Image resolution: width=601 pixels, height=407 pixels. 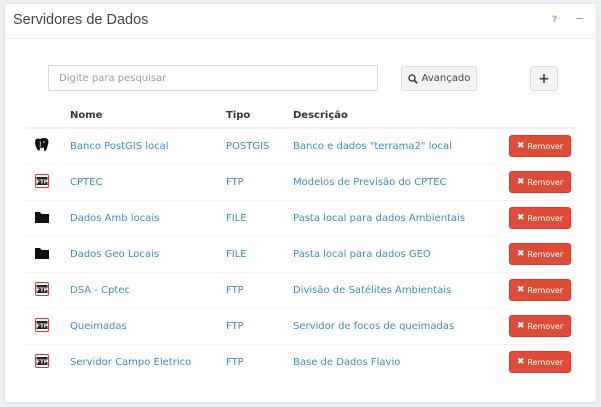 I want to click on minimize-icon: −, so click(x=579, y=18).